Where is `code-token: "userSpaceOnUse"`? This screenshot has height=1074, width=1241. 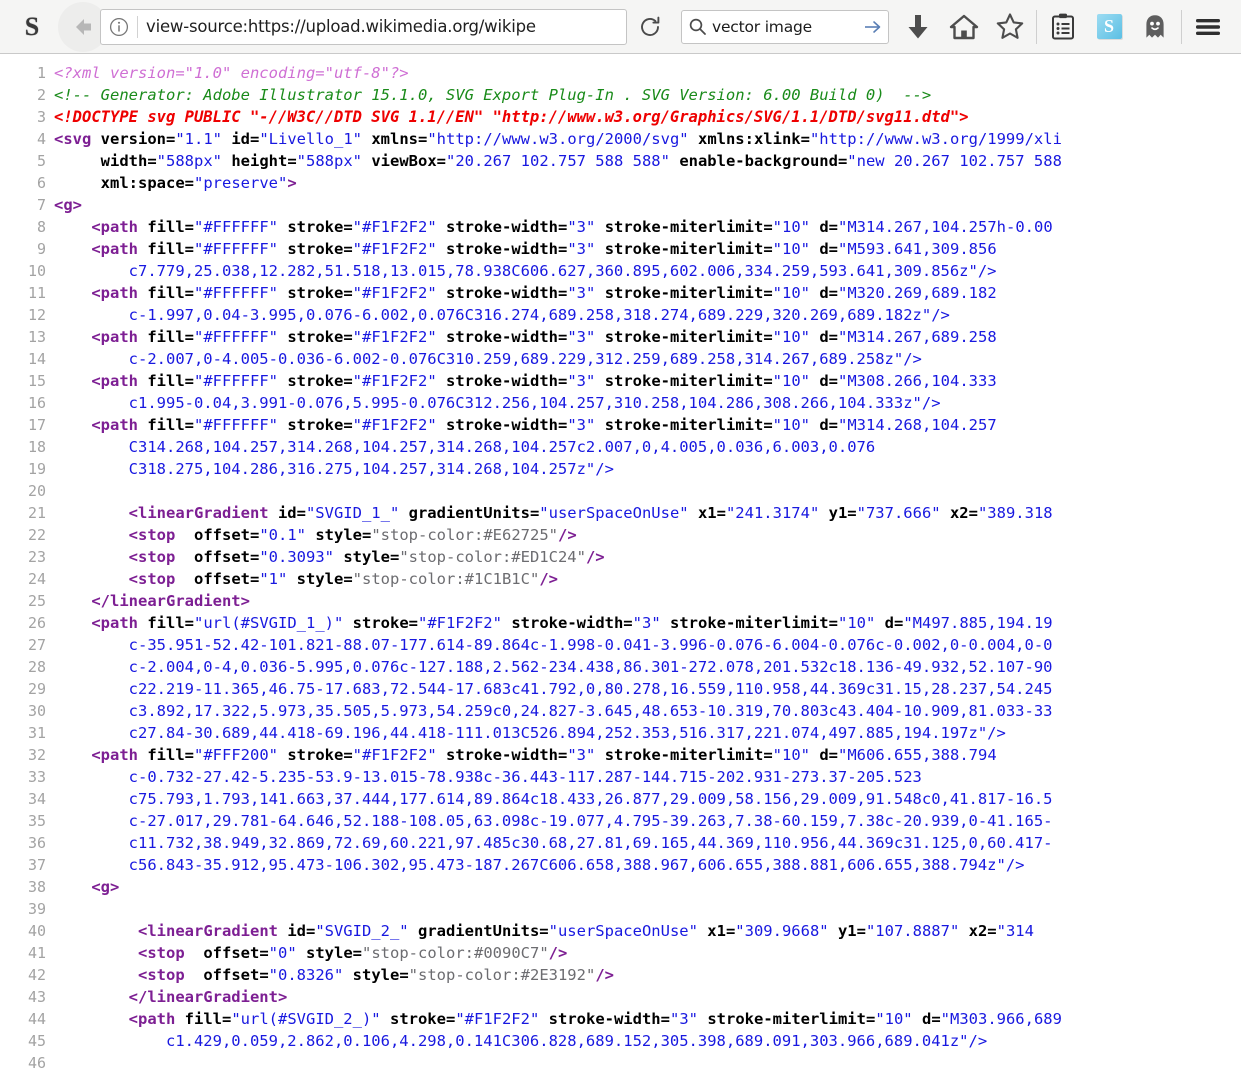
code-token: "userSpaceOnUse" is located at coordinates (623, 931).